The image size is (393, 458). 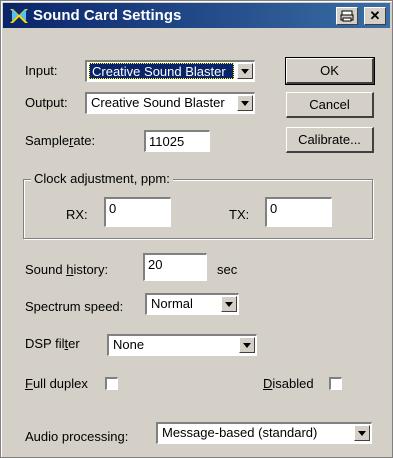 What do you see at coordinates (298, 212) in the screenshot?
I see `tx-input: 0` at bounding box center [298, 212].